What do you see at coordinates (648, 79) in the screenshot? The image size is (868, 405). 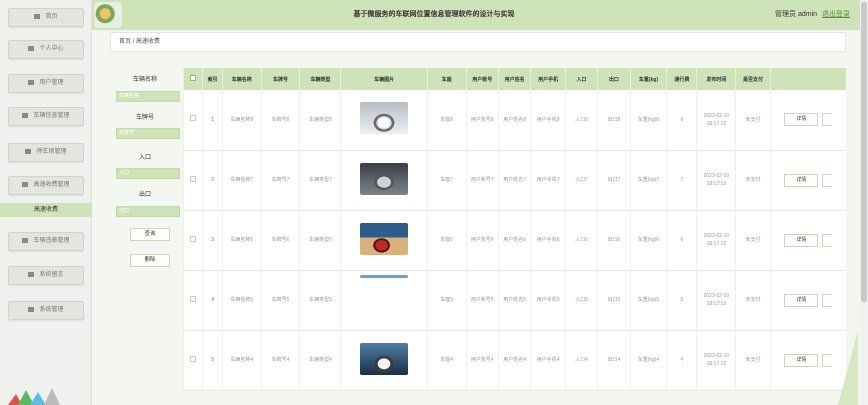 I see `col-weight: 车重(kg)` at bounding box center [648, 79].